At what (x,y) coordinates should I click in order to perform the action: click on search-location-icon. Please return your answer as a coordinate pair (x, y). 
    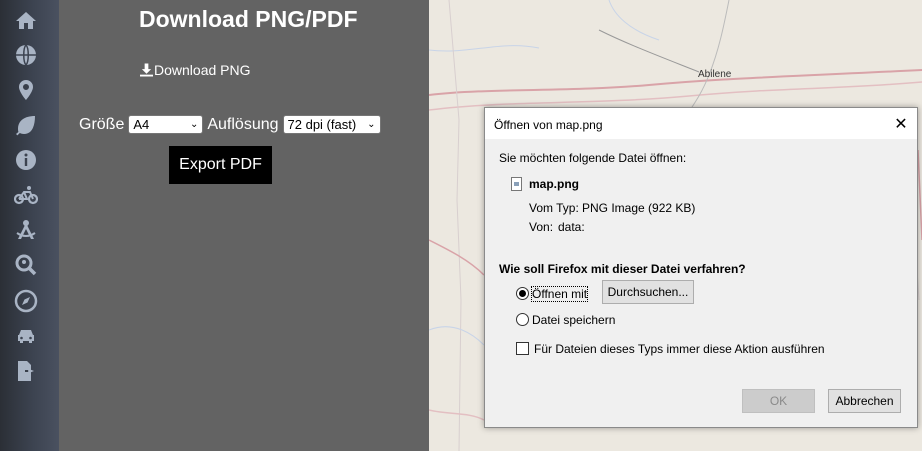
    Looking at the image, I should click on (26, 265).